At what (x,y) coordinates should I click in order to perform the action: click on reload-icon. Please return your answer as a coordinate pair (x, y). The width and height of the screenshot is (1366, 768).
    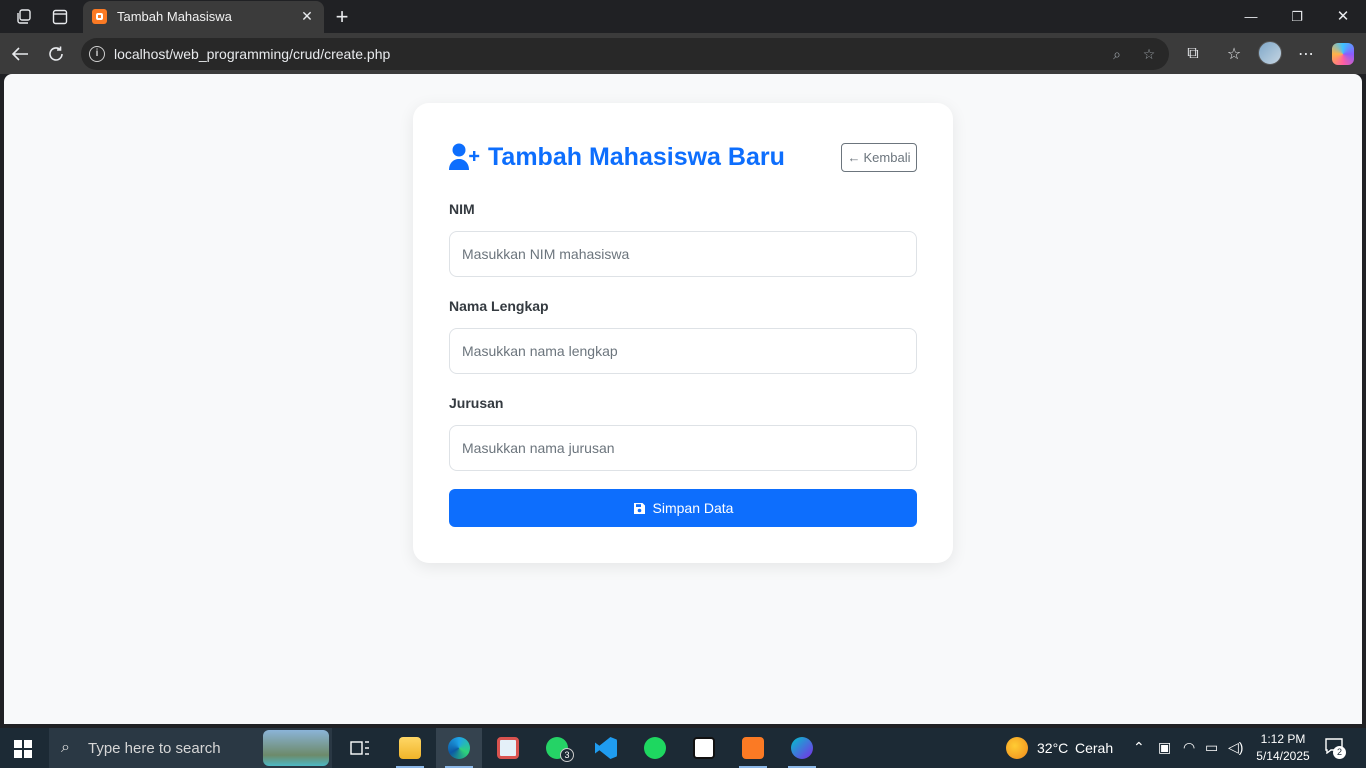
    Looking at the image, I should click on (56, 54).